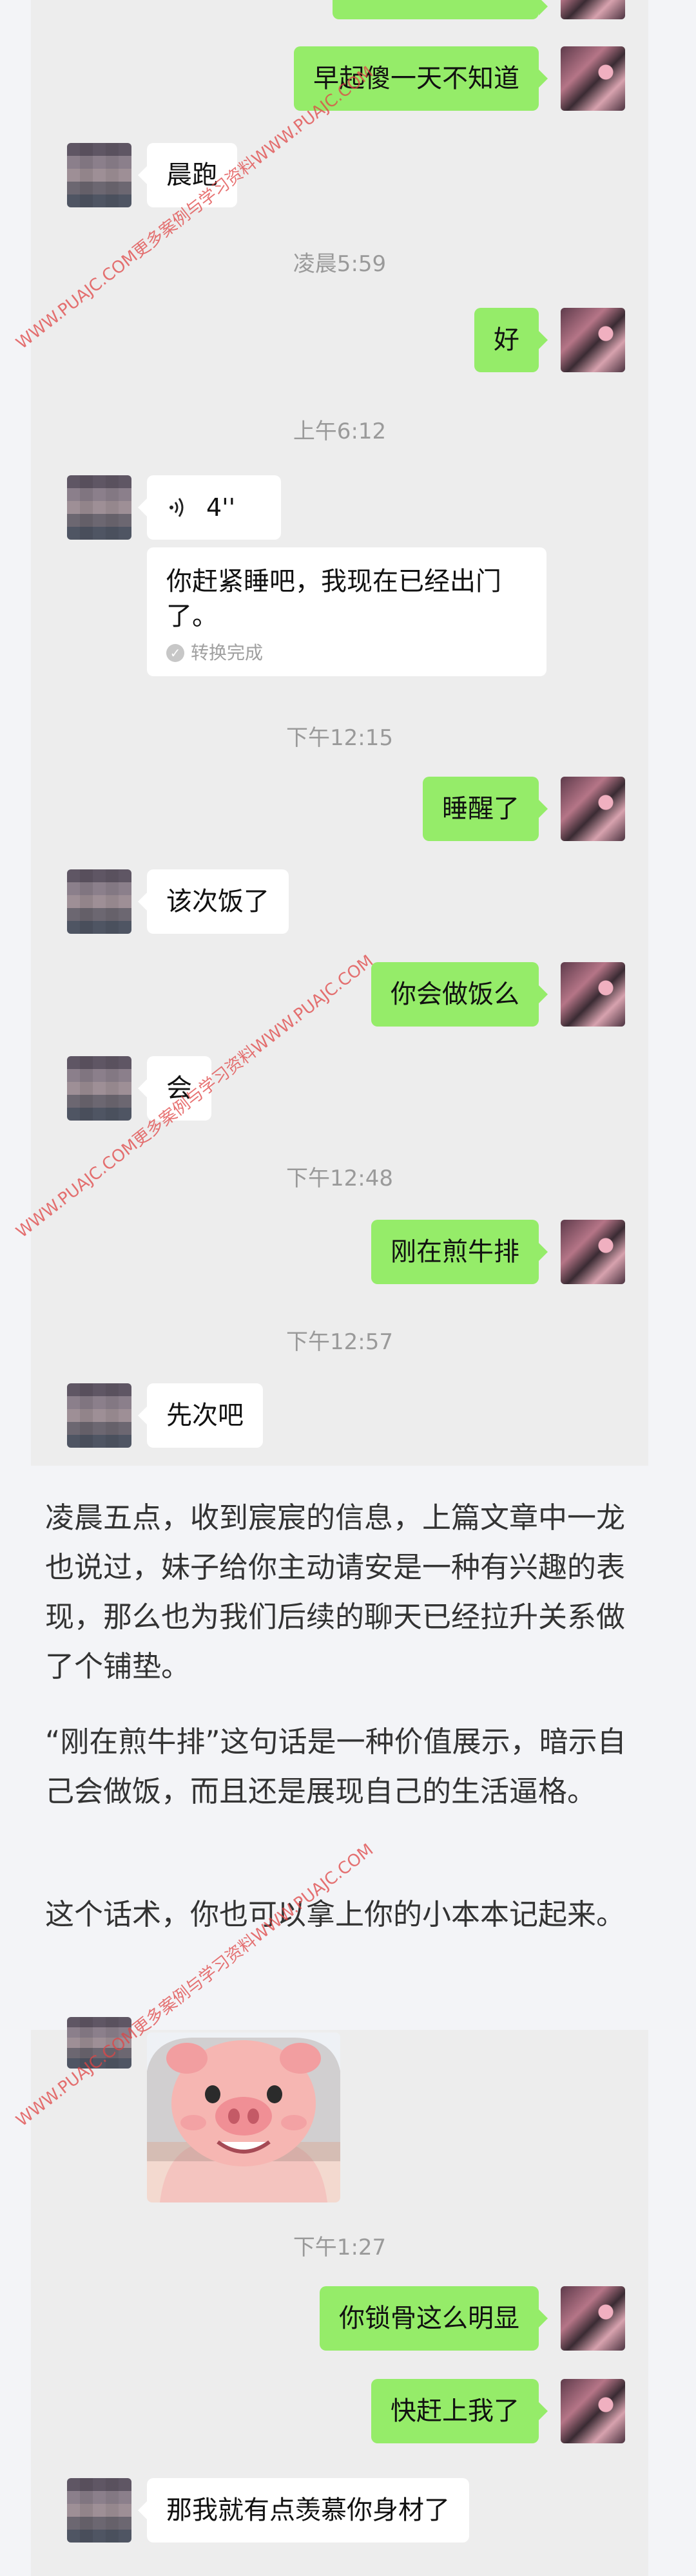 The image size is (696, 2576). I want to click on message-bubble-outgoing: 快赶上我了, so click(460, 2411).